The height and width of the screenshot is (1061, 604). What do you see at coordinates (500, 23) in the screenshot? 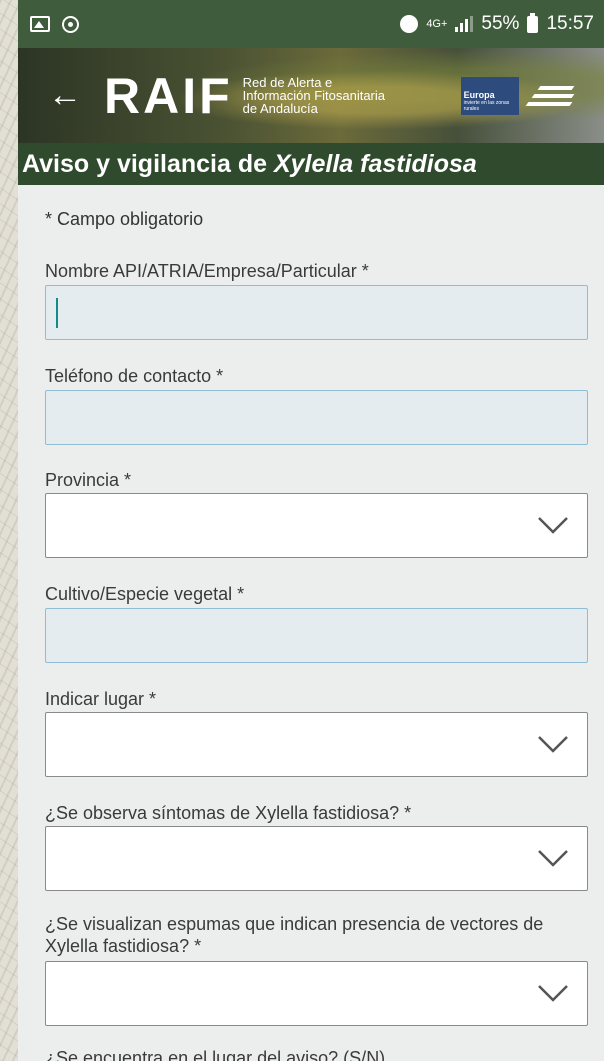
I see `battery-percent: 55%` at bounding box center [500, 23].